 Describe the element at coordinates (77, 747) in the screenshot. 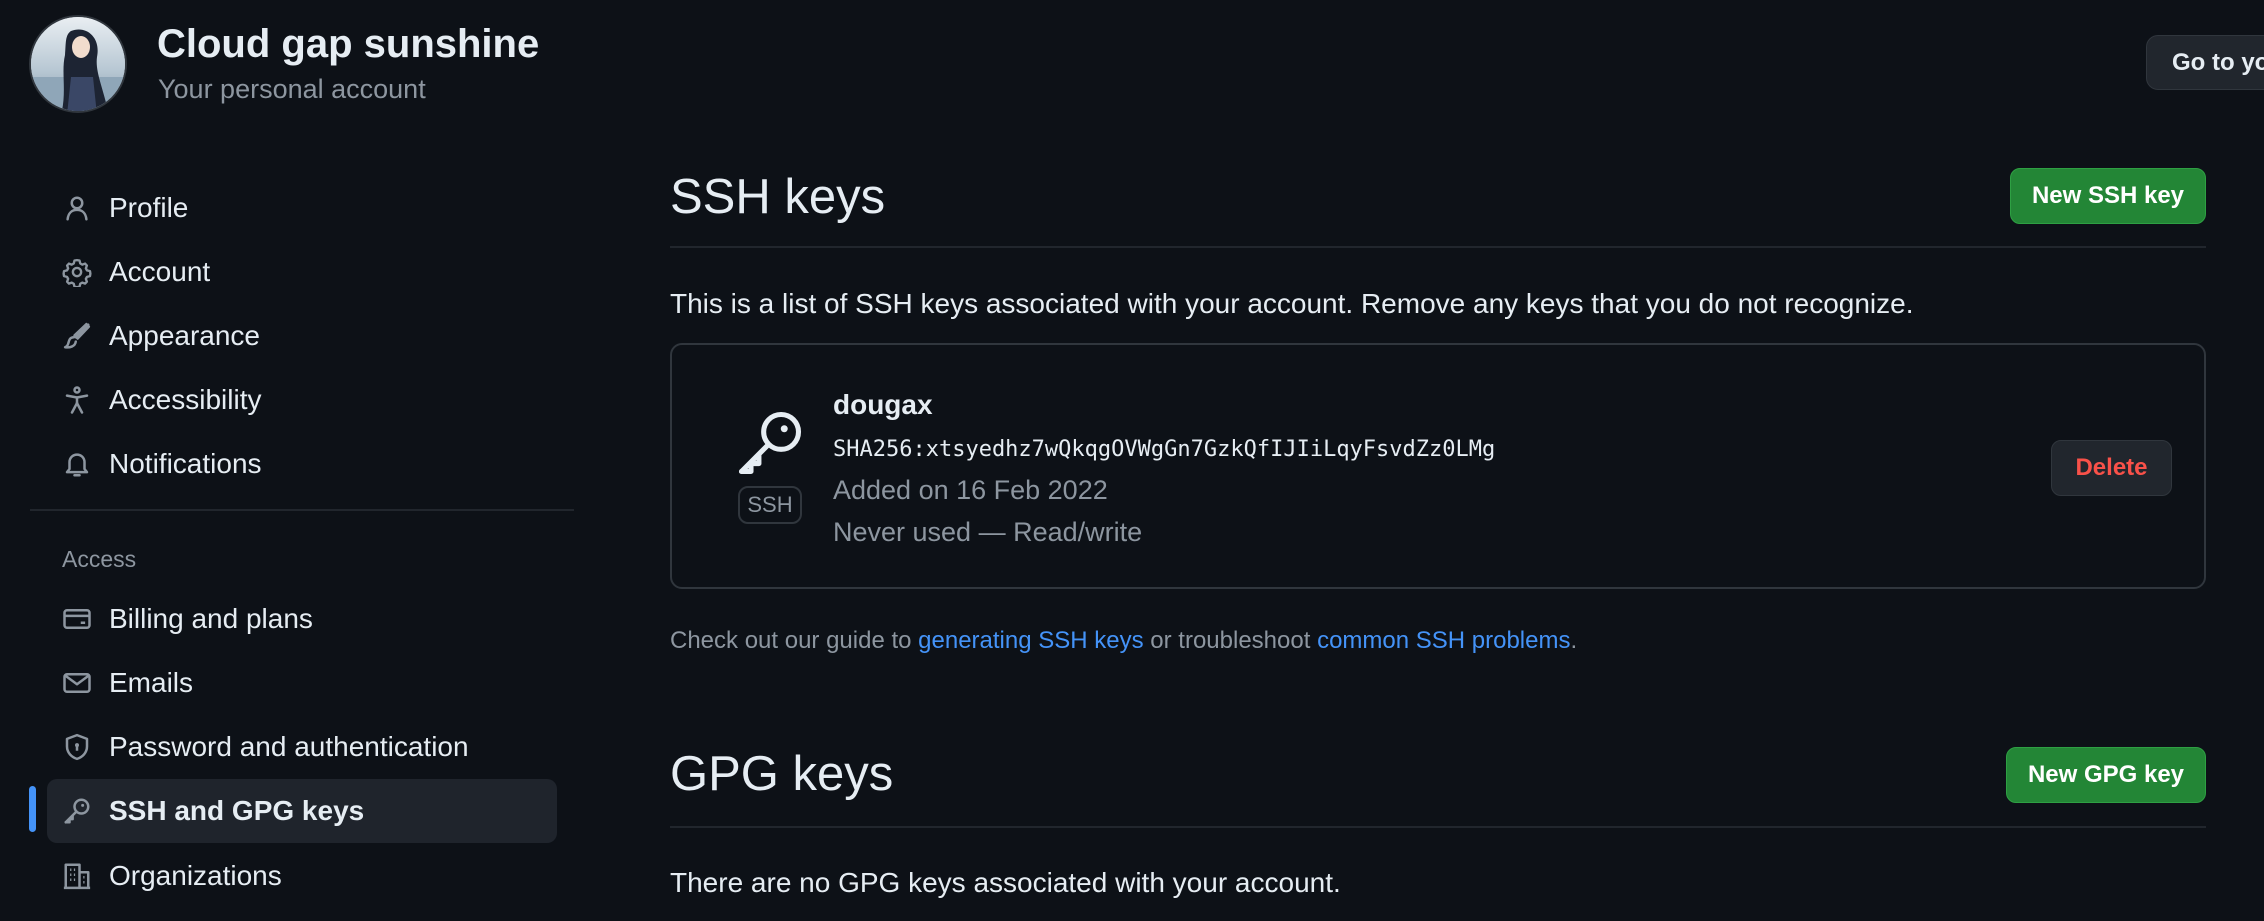

I see `shield-lock-icon` at that location.